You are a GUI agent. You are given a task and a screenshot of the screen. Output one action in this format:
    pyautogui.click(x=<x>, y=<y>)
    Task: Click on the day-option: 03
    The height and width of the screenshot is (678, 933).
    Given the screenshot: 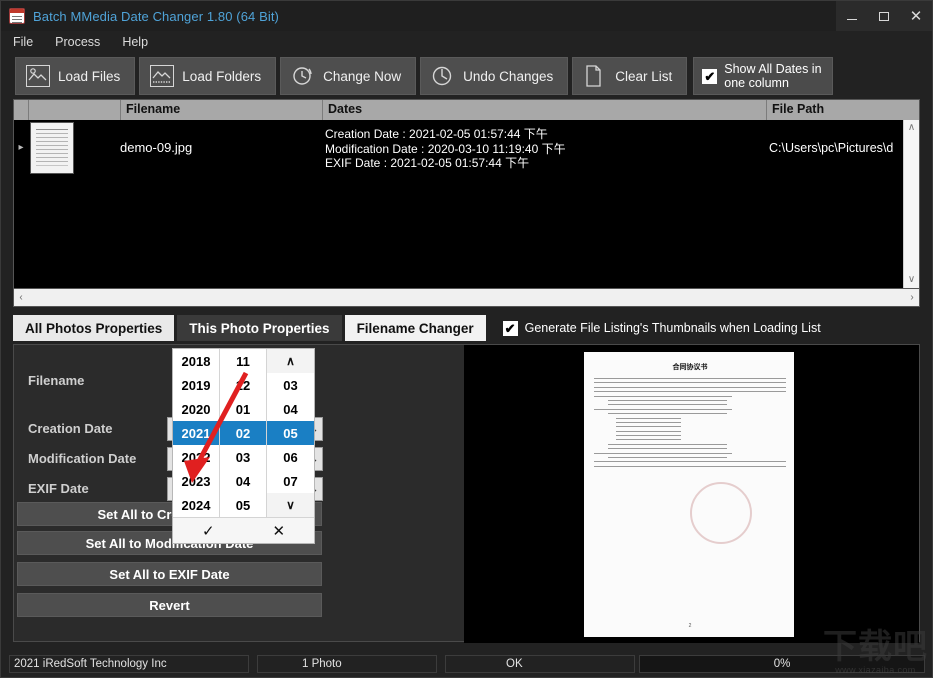 What is the action you would take?
    pyautogui.click(x=290, y=385)
    